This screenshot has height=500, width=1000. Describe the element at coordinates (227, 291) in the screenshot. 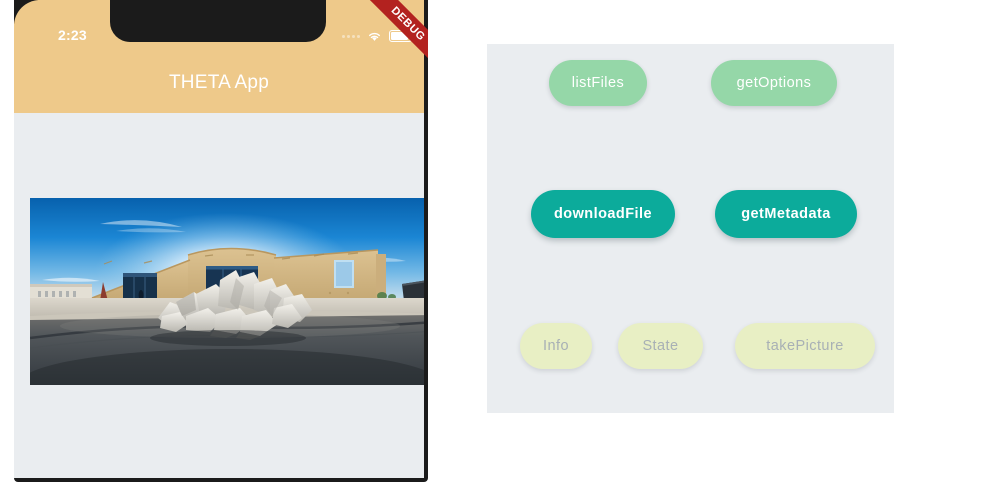

I see `panorama-photo` at that location.